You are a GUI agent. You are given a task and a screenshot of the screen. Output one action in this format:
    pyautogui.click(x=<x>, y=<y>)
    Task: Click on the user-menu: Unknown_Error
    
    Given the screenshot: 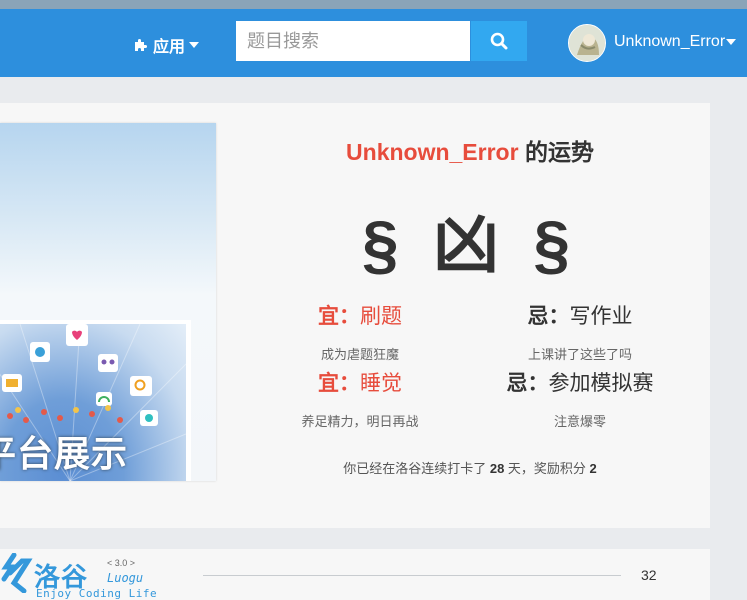 What is the action you would take?
    pyautogui.click(x=675, y=42)
    